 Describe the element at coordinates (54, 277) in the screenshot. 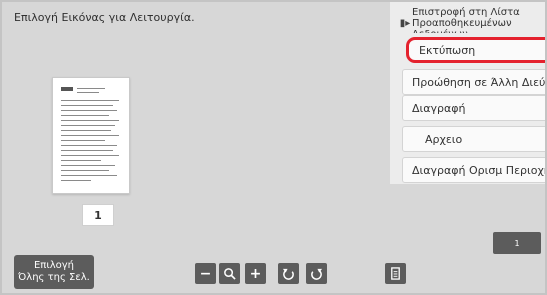

I see `select-all-label-line2: Όλης της Σελ.` at that location.